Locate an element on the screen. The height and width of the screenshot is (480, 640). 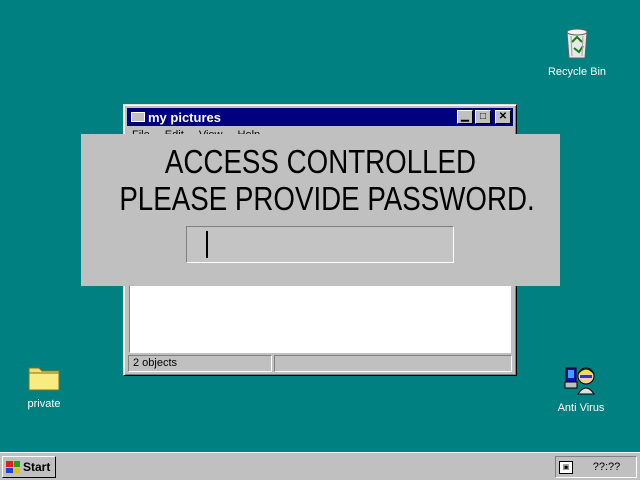
window-titlebar: my pictures ▁ □ ✕ is located at coordinates (320, 117).